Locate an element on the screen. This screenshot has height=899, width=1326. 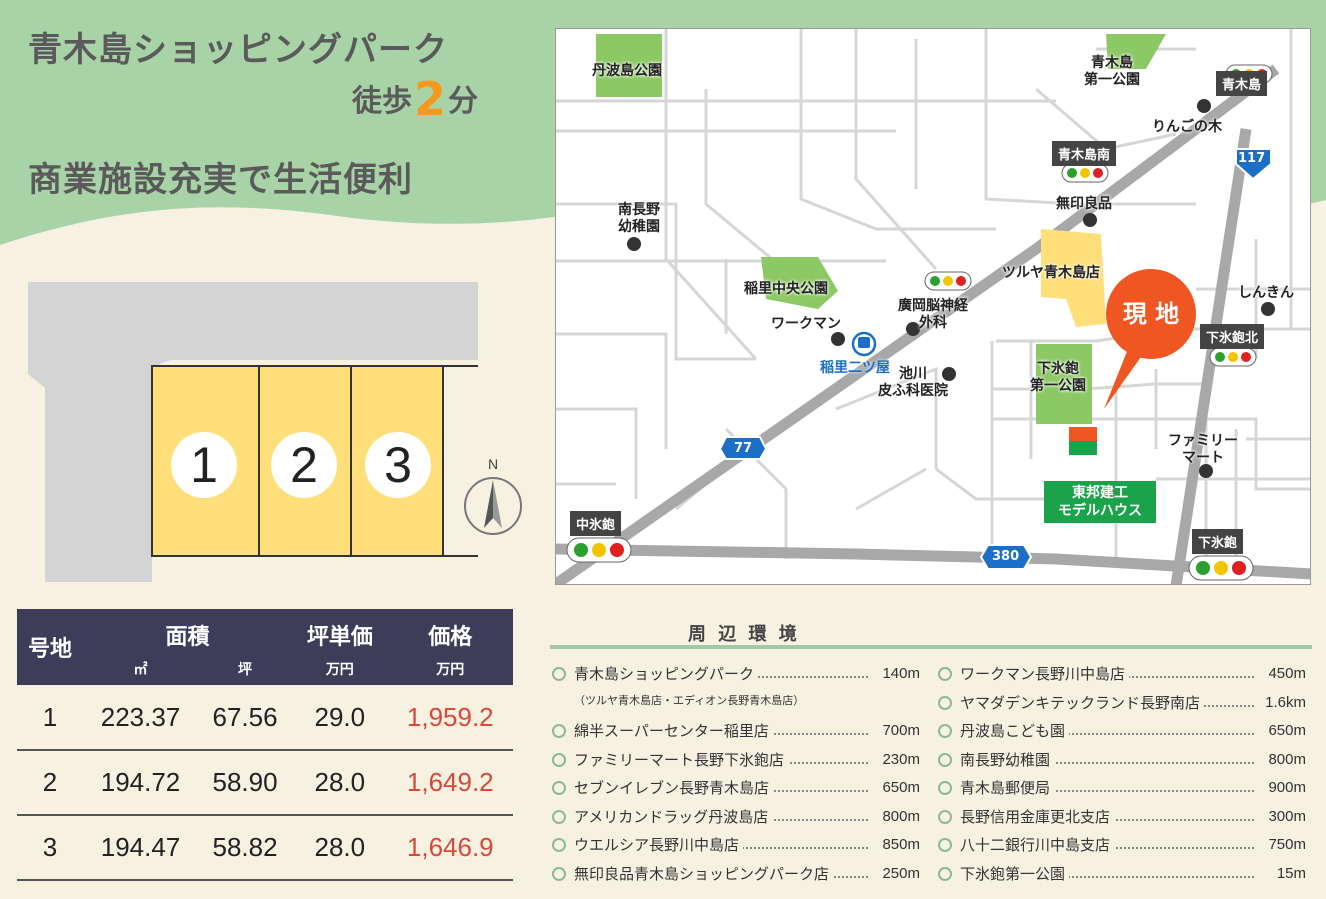
environment-divider is located at coordinates (931, 647).